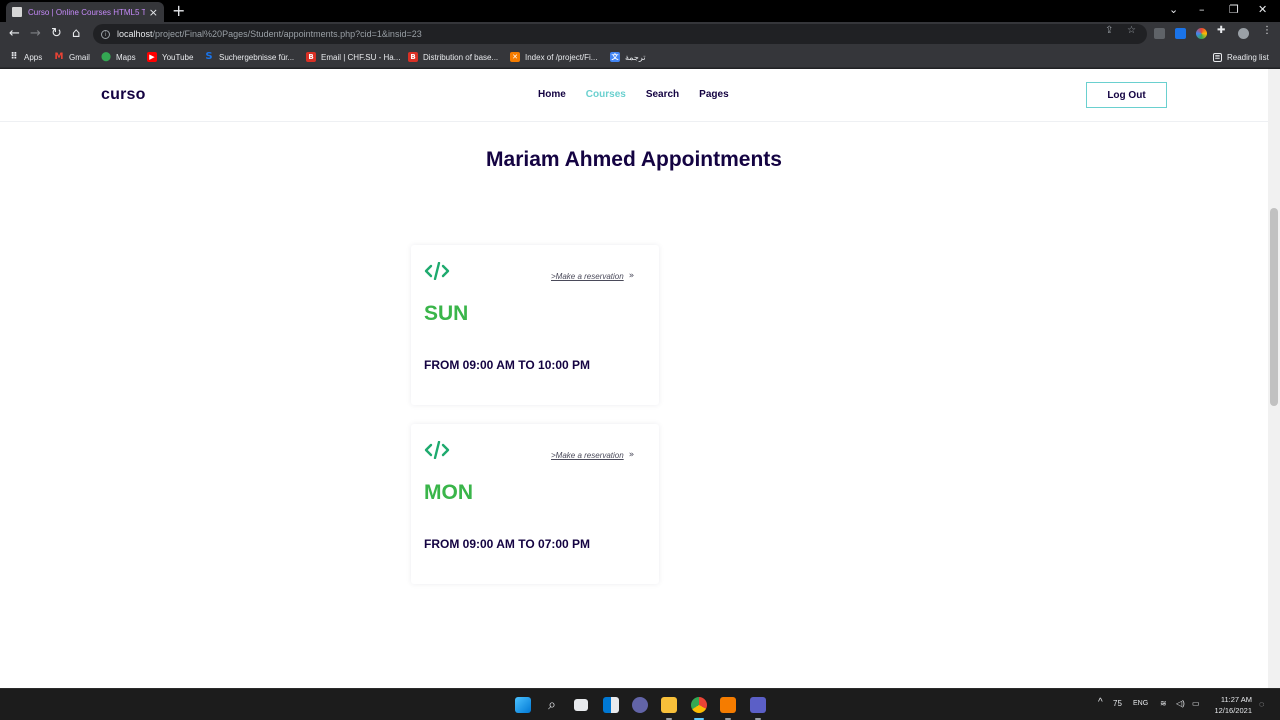 The height and width of the screenshot is (720, 1280). What do you see at coordinates (758, 705) in the screenshot?
I see `teams-icon` at bounding box center [758, 705].